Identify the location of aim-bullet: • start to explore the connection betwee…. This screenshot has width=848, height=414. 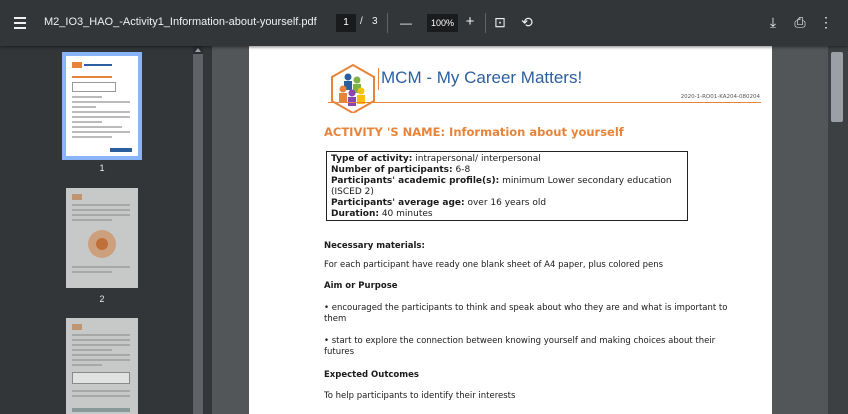
(520, 346).